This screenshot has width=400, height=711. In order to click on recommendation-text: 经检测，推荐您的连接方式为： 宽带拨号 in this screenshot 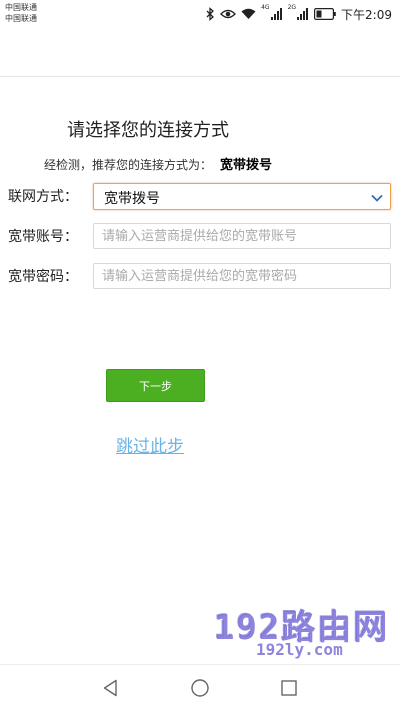, I will do `click(158, 163)`.